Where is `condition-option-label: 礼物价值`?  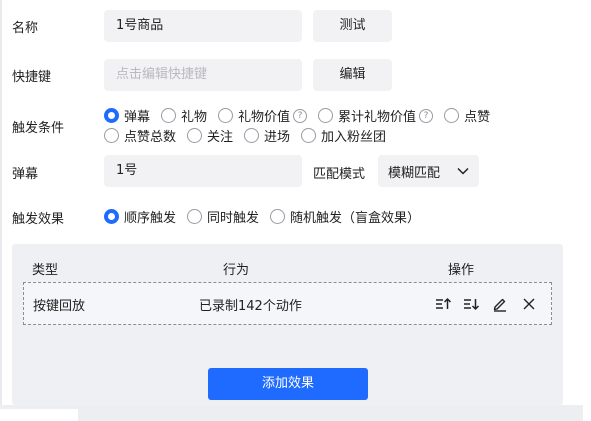
condition-option-label: 礼物价值 is located at coordinates (264, 117).